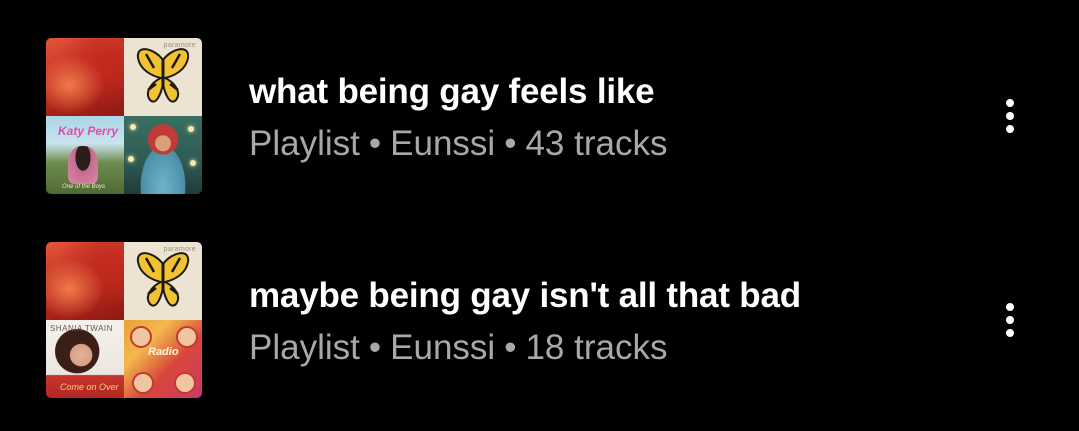  I want to click on album-cover-title: Radio, so click(163, 352).